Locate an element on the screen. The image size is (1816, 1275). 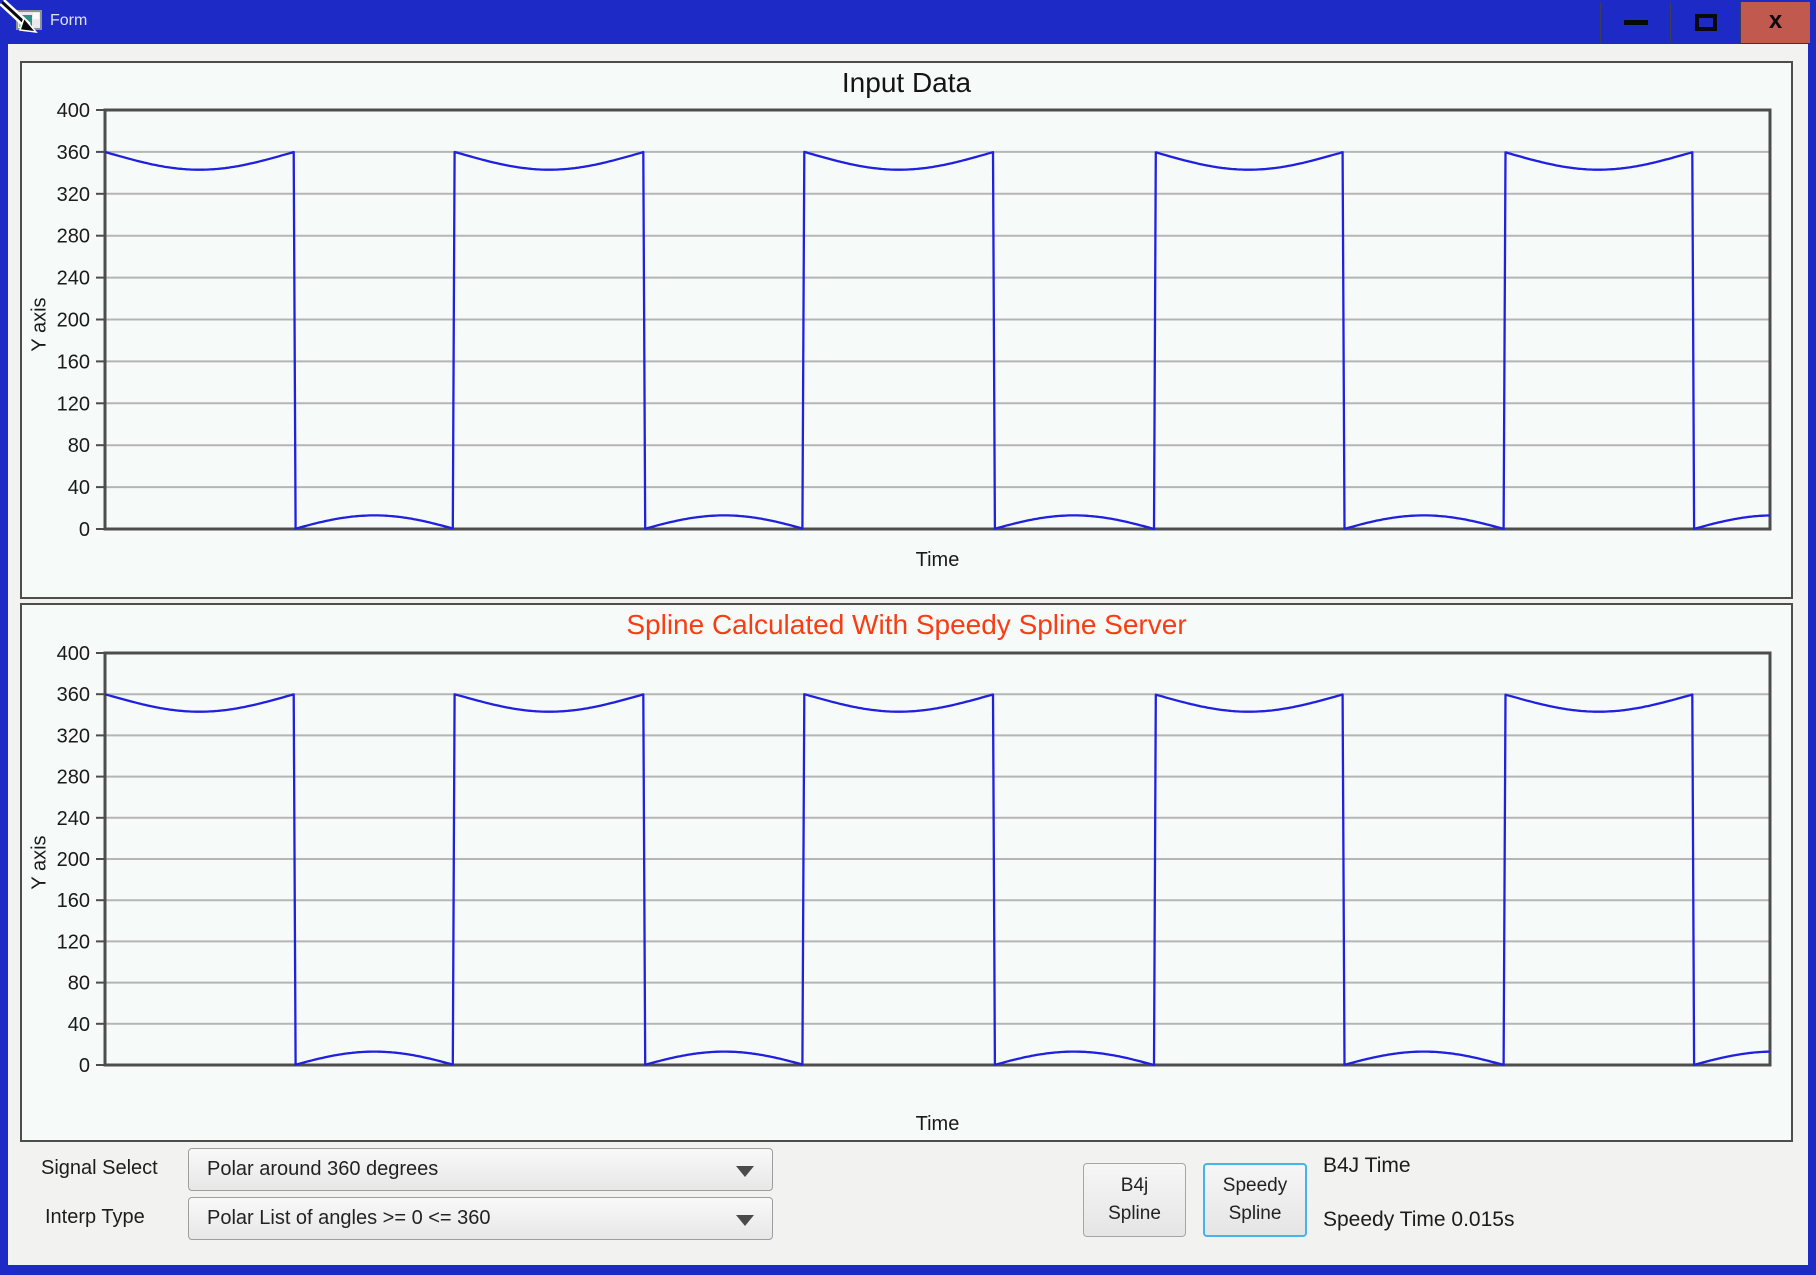
maximize-button is located at coordinates (1705, 22).